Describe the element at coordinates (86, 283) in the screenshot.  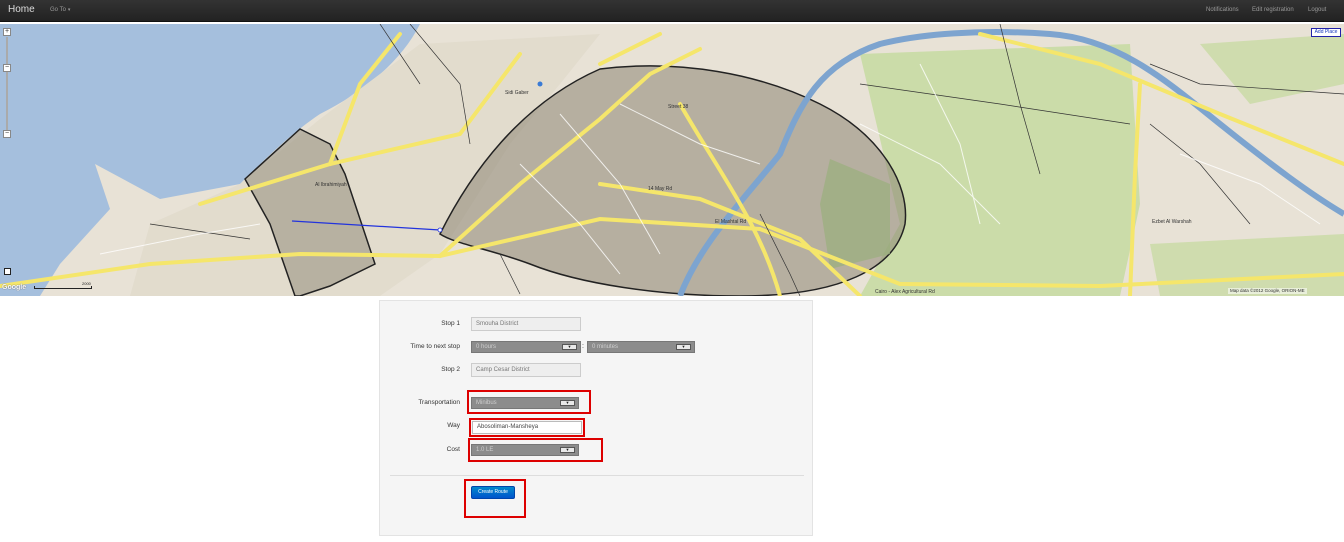
I see `scale-label: 2000` at that location.